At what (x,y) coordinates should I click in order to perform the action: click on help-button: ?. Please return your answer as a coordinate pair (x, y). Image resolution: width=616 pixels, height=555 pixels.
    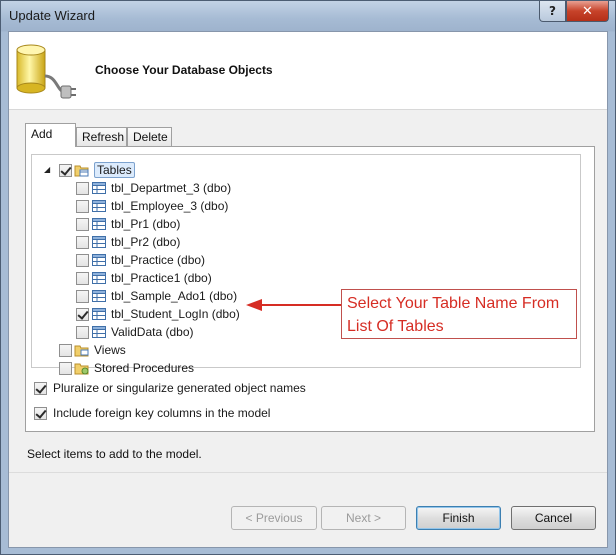
    Looking at the image, I should click on (552, 11).